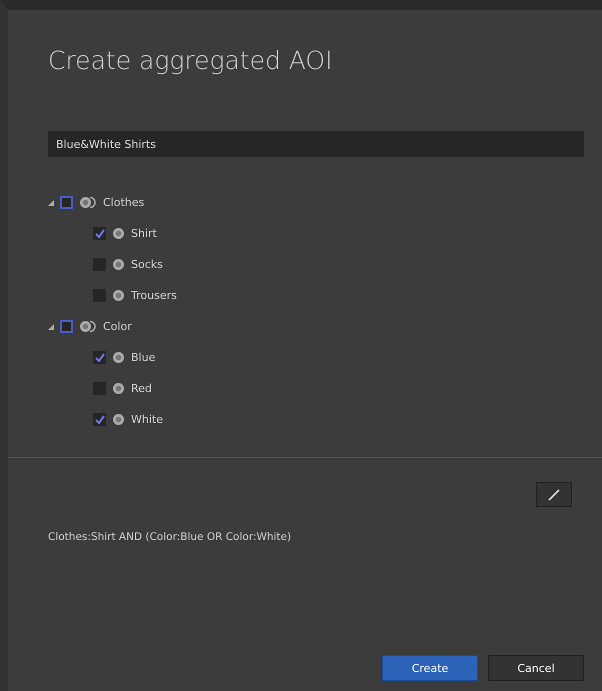  Describe the element at coordinates (117, 326) in the screenshot. I see `tree-item-label: Color` at that location.